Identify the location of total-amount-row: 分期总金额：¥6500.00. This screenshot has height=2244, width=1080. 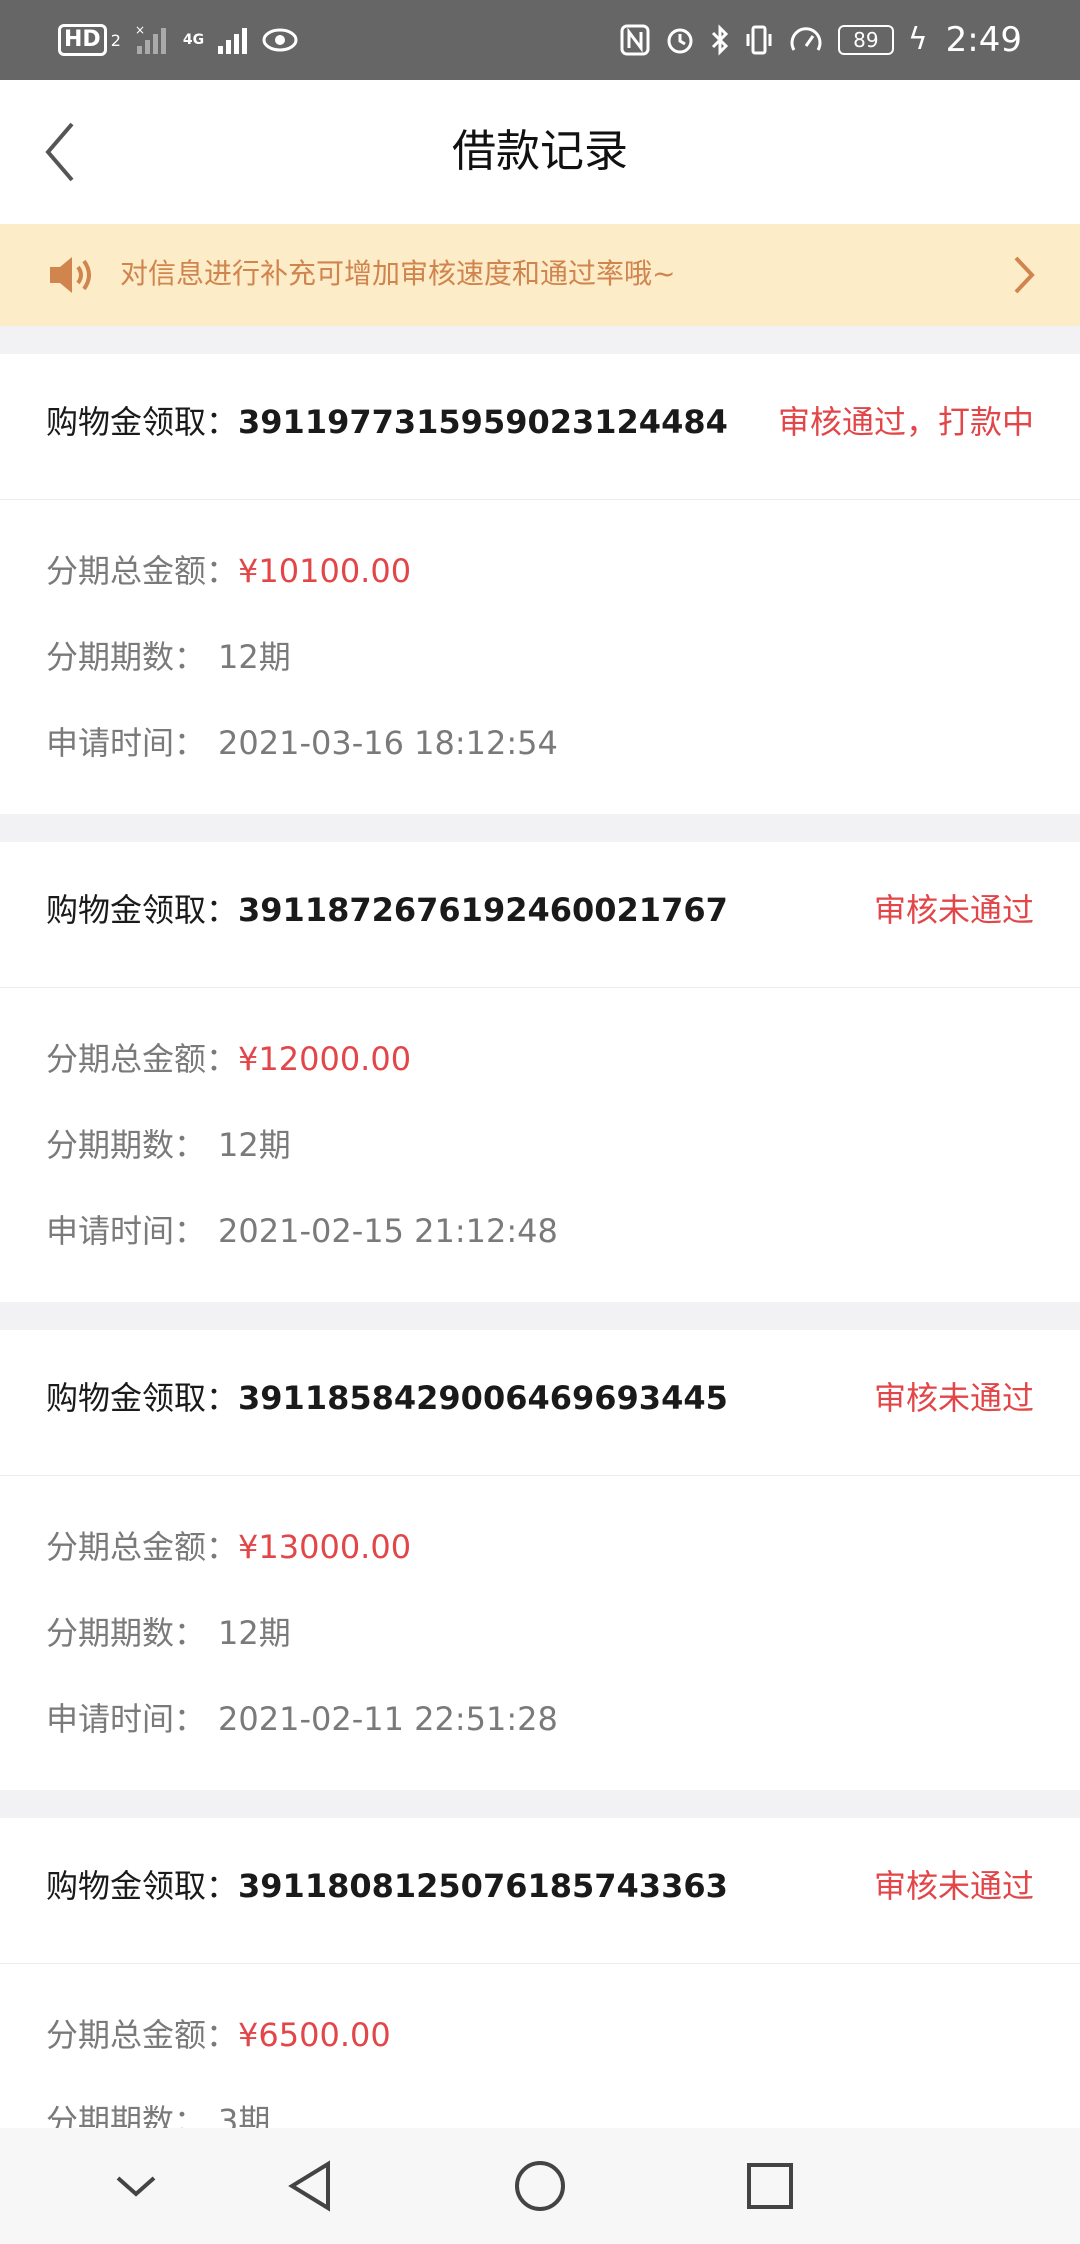
(218, 2035).